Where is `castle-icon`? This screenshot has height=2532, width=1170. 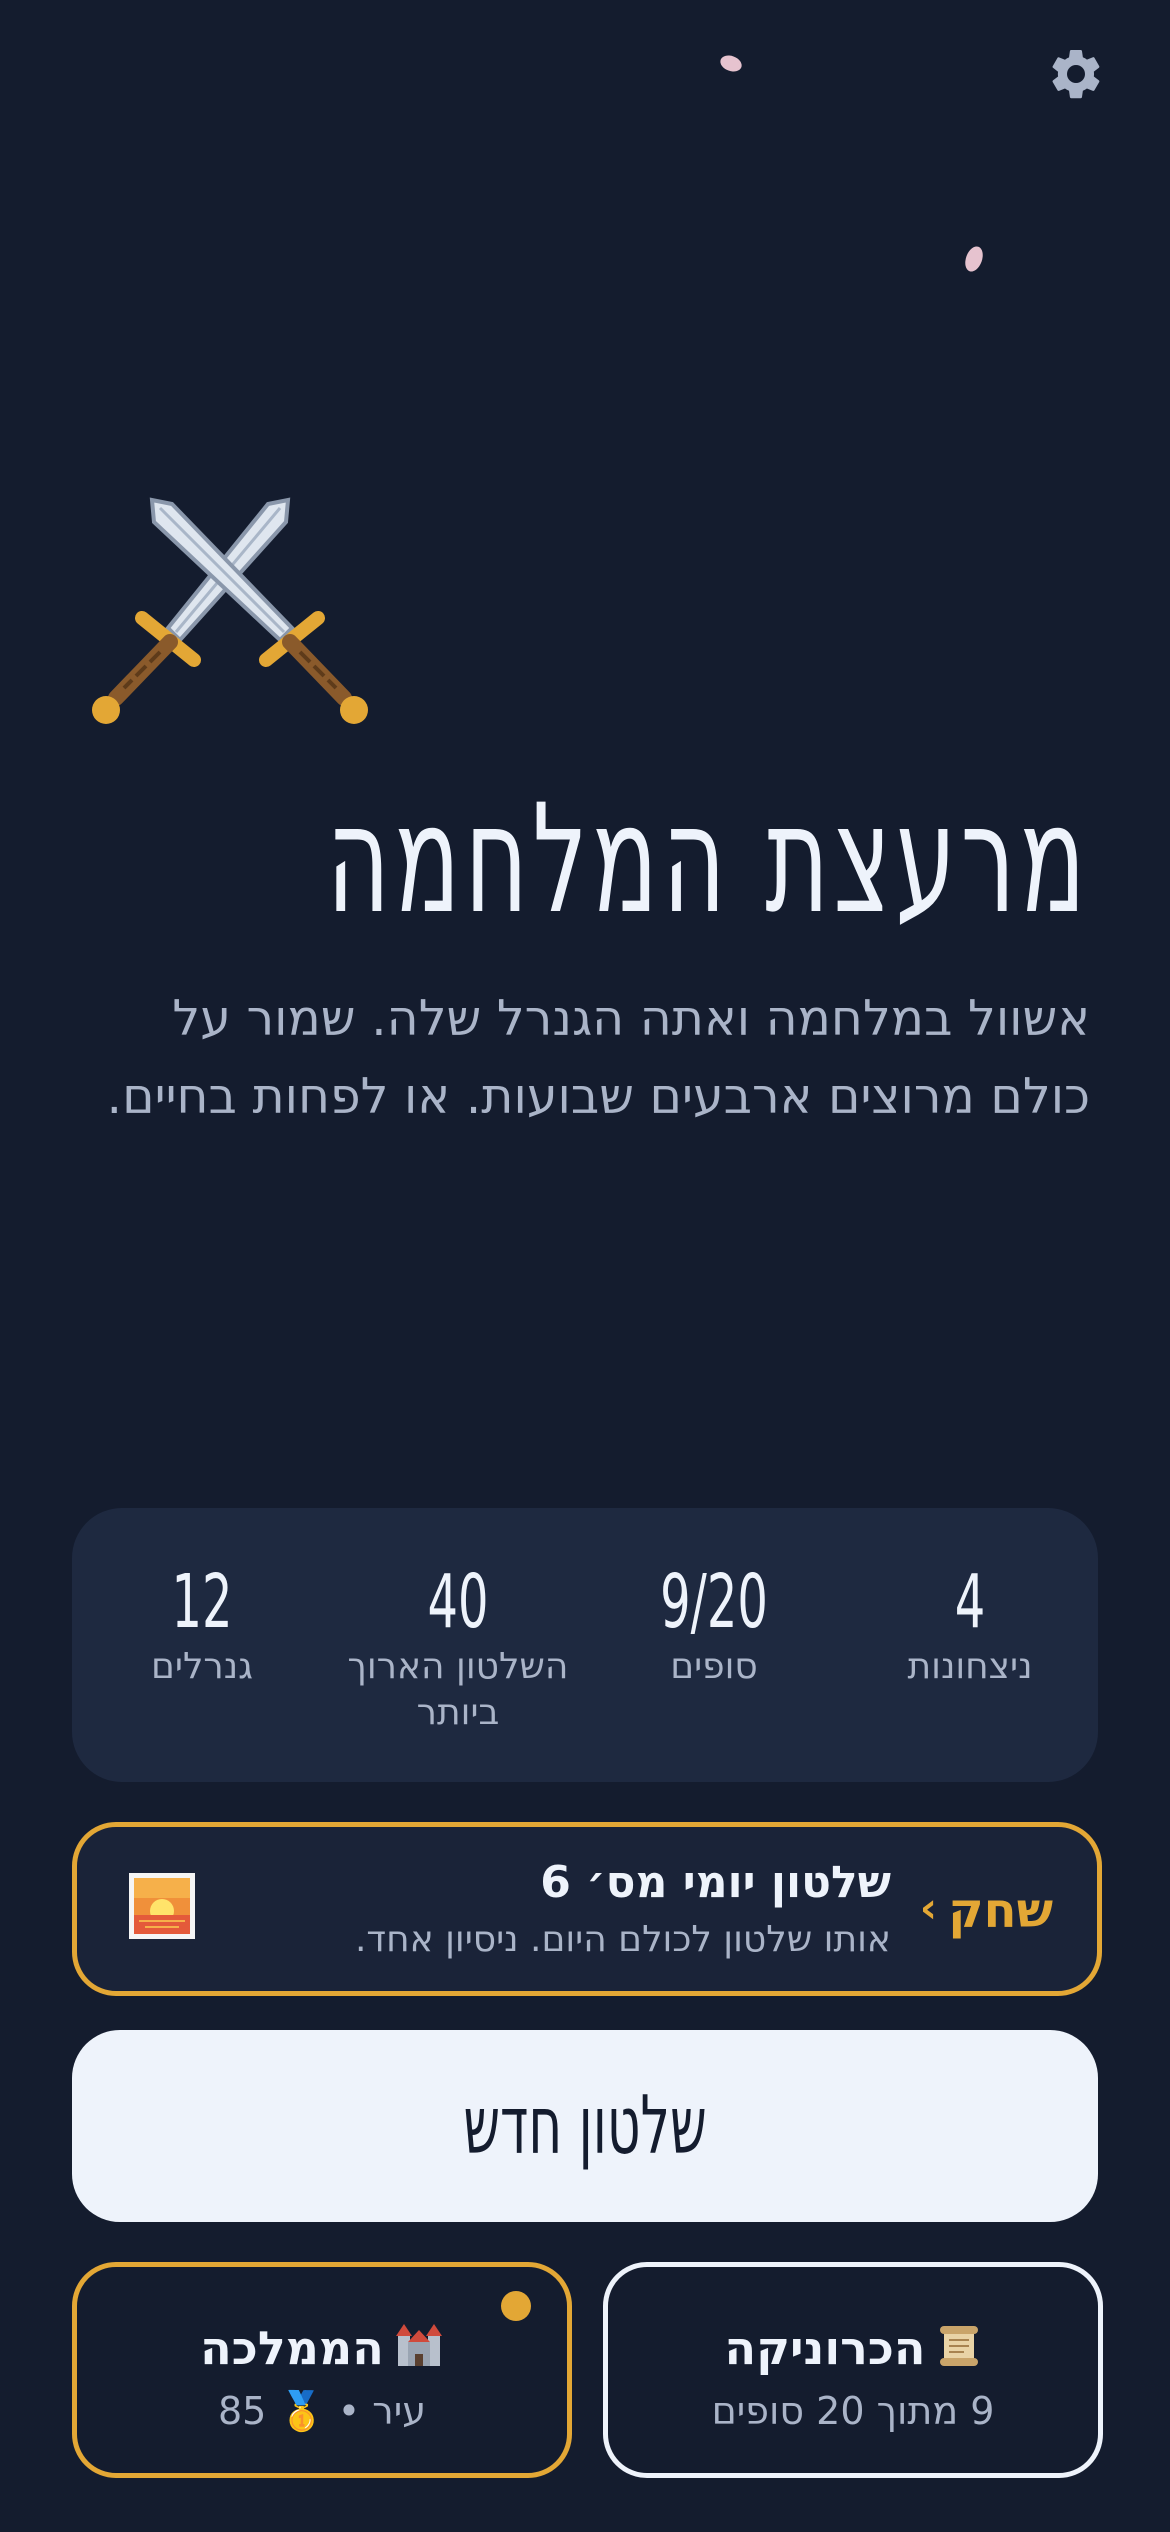
castle-icon is located at coordinates (419, 2350).